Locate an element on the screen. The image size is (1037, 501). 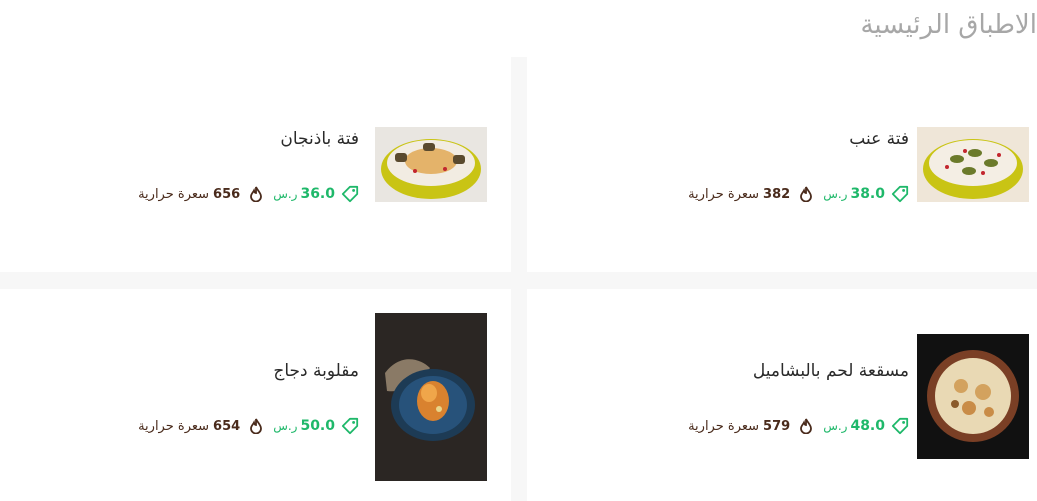
dish-meta: 36.0 ر.س 656 سعرة حرارية is located at coordinates (248, 194).